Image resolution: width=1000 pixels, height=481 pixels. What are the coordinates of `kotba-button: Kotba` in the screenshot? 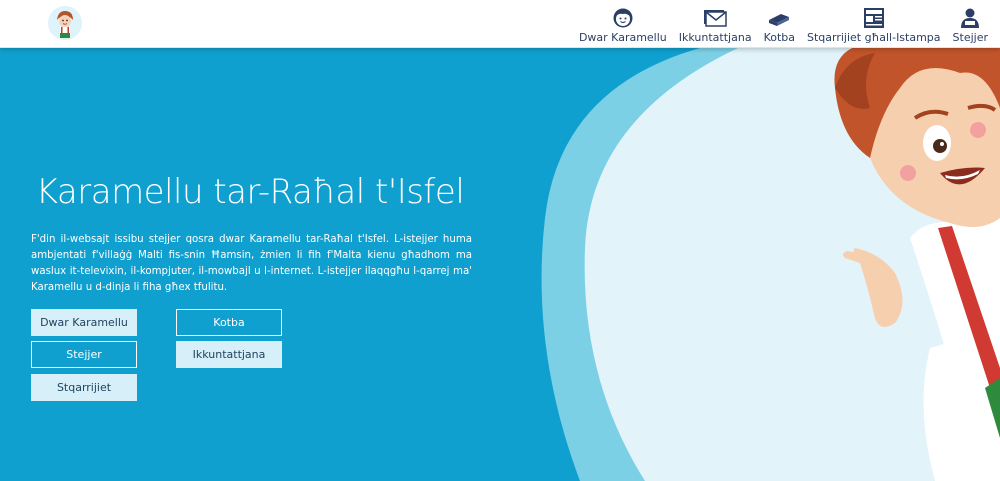 It's located at (229, 322).